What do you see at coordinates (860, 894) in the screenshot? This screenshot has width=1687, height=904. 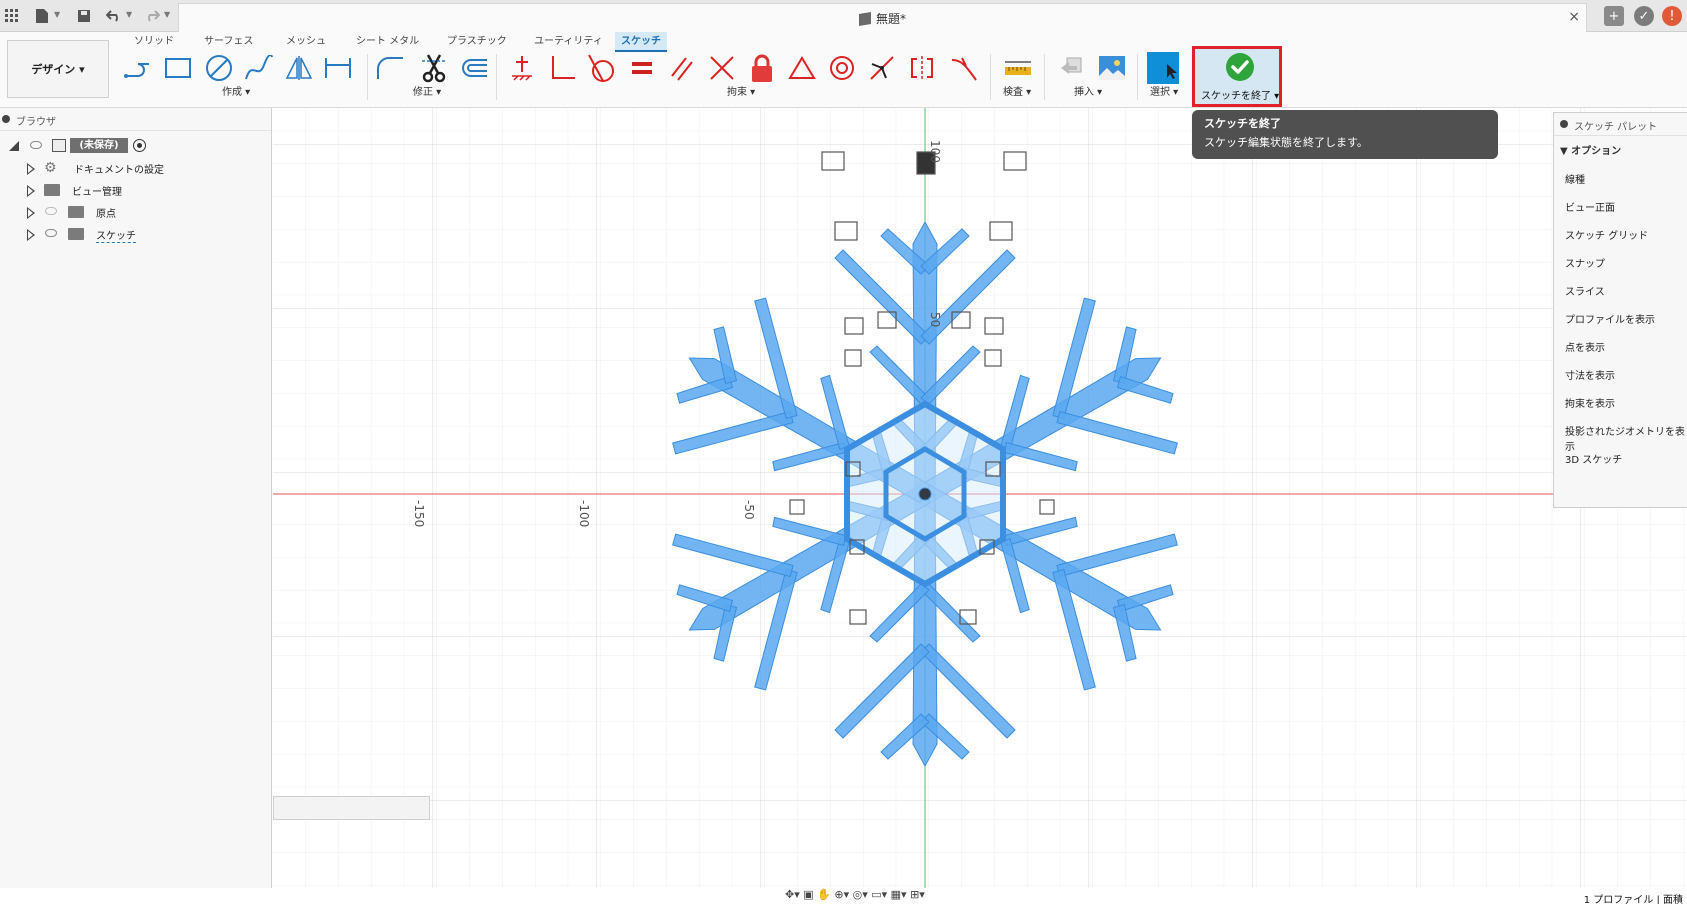 I see `zoom-icon: ◎▾` at bounding box center [860, 894].